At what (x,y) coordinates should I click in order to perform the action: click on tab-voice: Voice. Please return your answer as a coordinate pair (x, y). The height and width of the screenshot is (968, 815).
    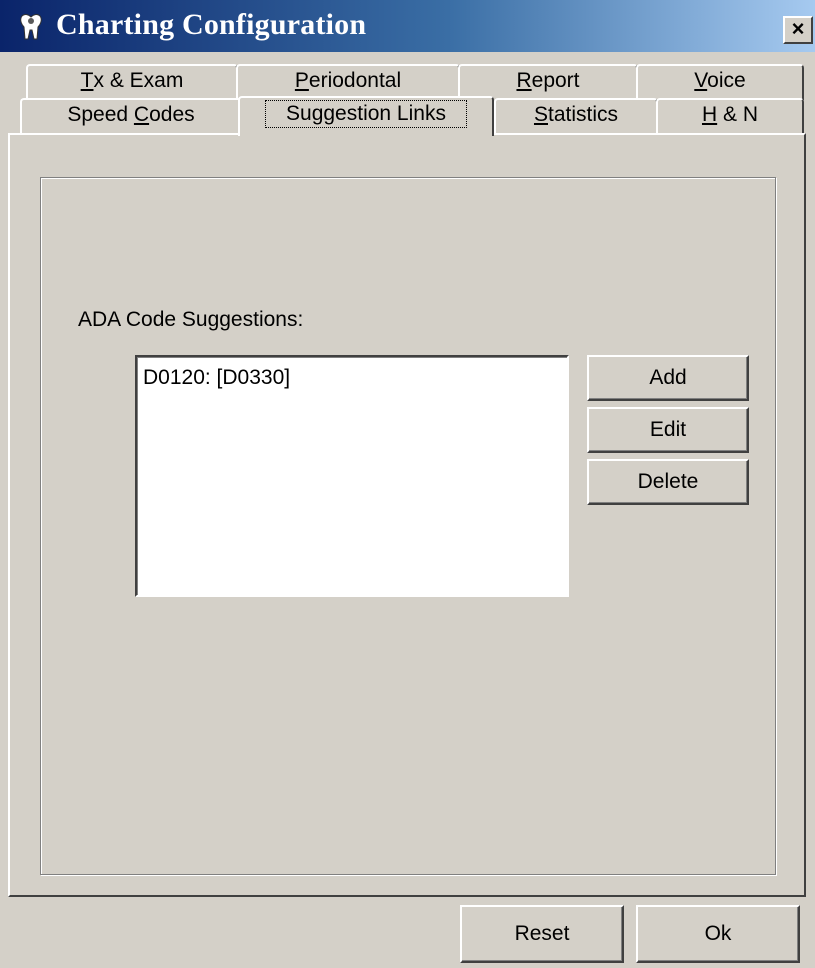
    Looking at the image, I should click on (720, 82).